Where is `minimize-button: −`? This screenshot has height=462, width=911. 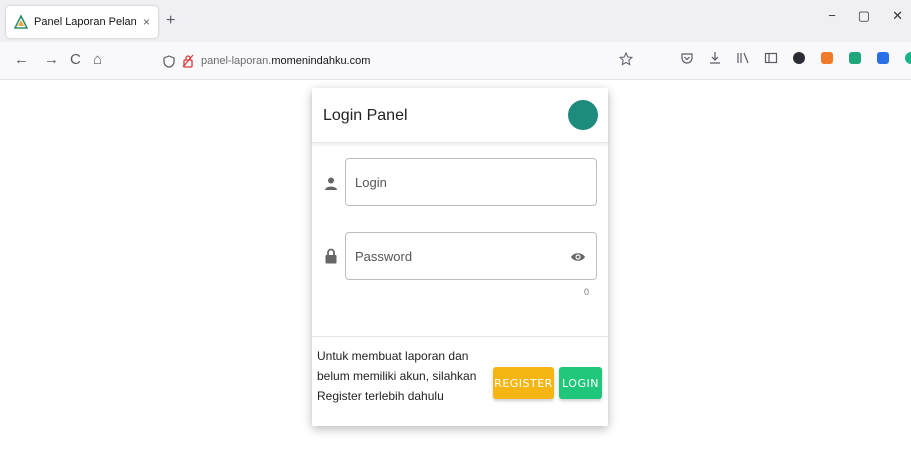 minimize-button: − is located at coordinates (832, 16).